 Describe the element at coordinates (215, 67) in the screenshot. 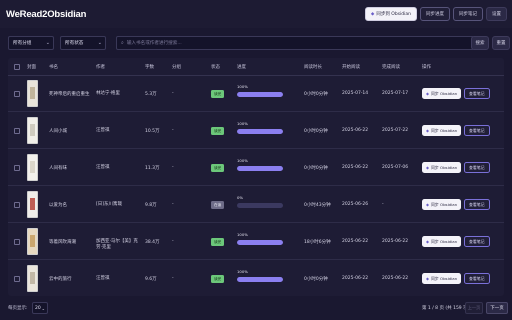

I see `header-status: 状态` at that location.